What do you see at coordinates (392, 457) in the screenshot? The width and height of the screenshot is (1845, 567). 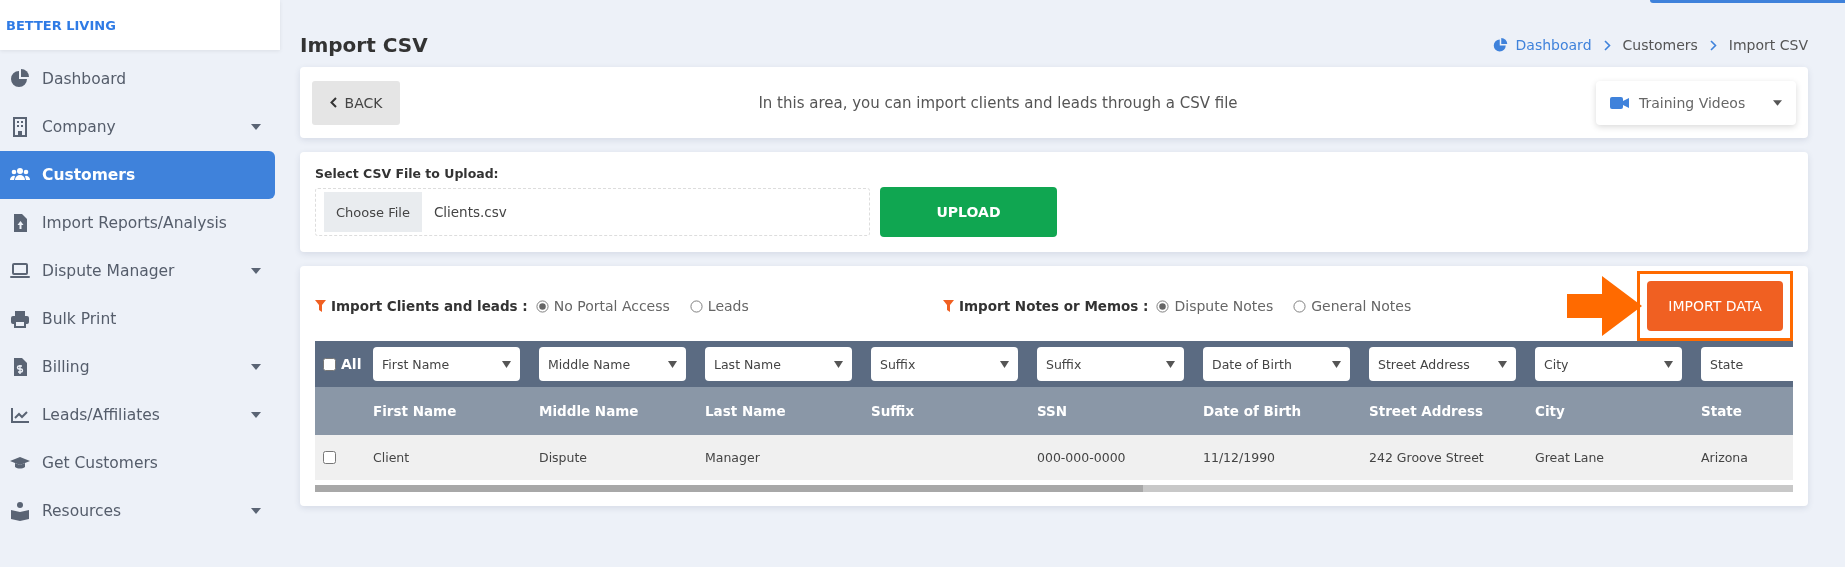 I see `table-cell-text: Client` at bounding box center [392, 457].